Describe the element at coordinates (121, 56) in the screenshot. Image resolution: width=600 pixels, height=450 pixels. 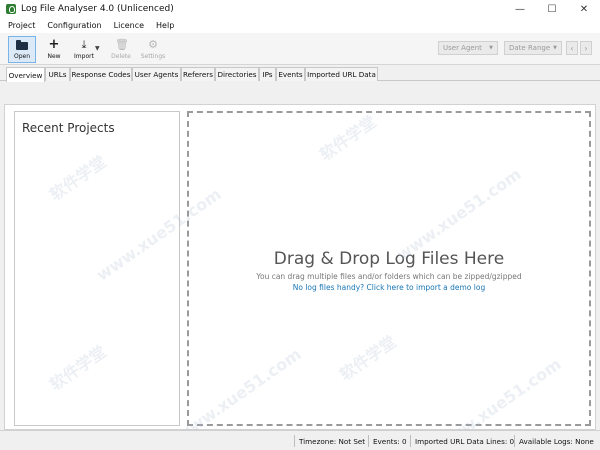
I see `delete-label: Delete` at that location.